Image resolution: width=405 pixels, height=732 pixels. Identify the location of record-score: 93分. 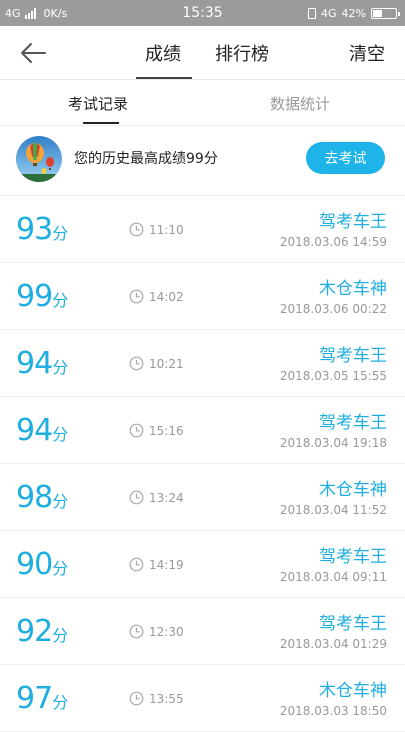
(42, 229).